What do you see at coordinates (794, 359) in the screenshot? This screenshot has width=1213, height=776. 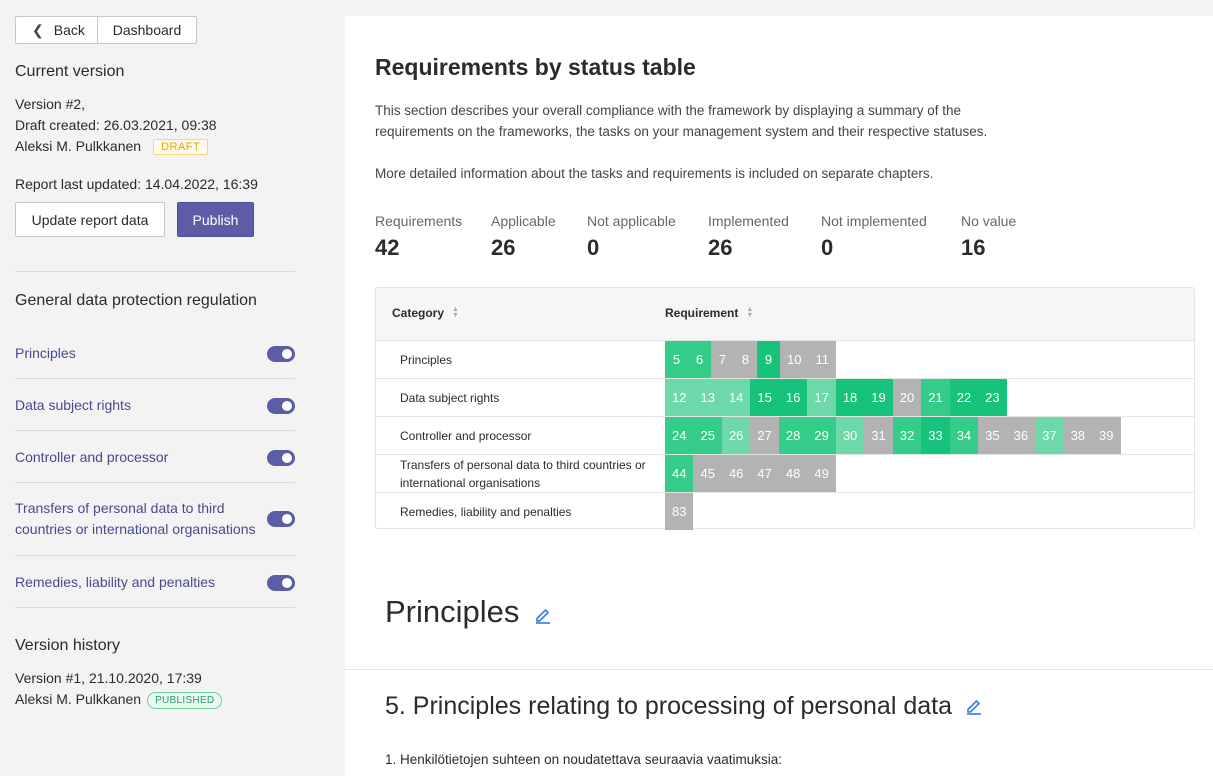 I see `requirement-cell: 10` at bounding box center [794, 359].